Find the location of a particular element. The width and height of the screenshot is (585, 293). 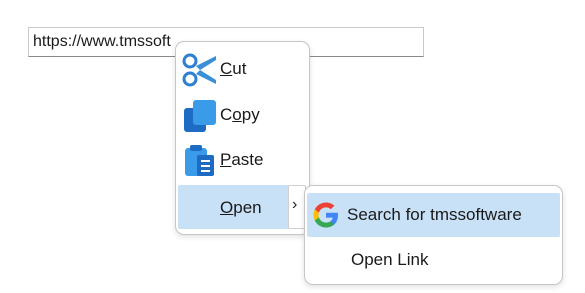

submenu-item-search: Search for tmssoftware is located at coordinates (433, 215).